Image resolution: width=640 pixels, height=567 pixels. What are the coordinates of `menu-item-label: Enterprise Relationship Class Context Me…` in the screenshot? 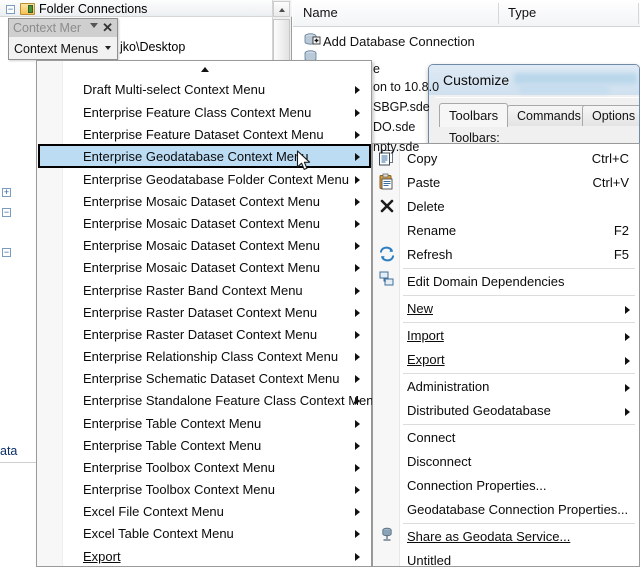 It's located at (211, 356).